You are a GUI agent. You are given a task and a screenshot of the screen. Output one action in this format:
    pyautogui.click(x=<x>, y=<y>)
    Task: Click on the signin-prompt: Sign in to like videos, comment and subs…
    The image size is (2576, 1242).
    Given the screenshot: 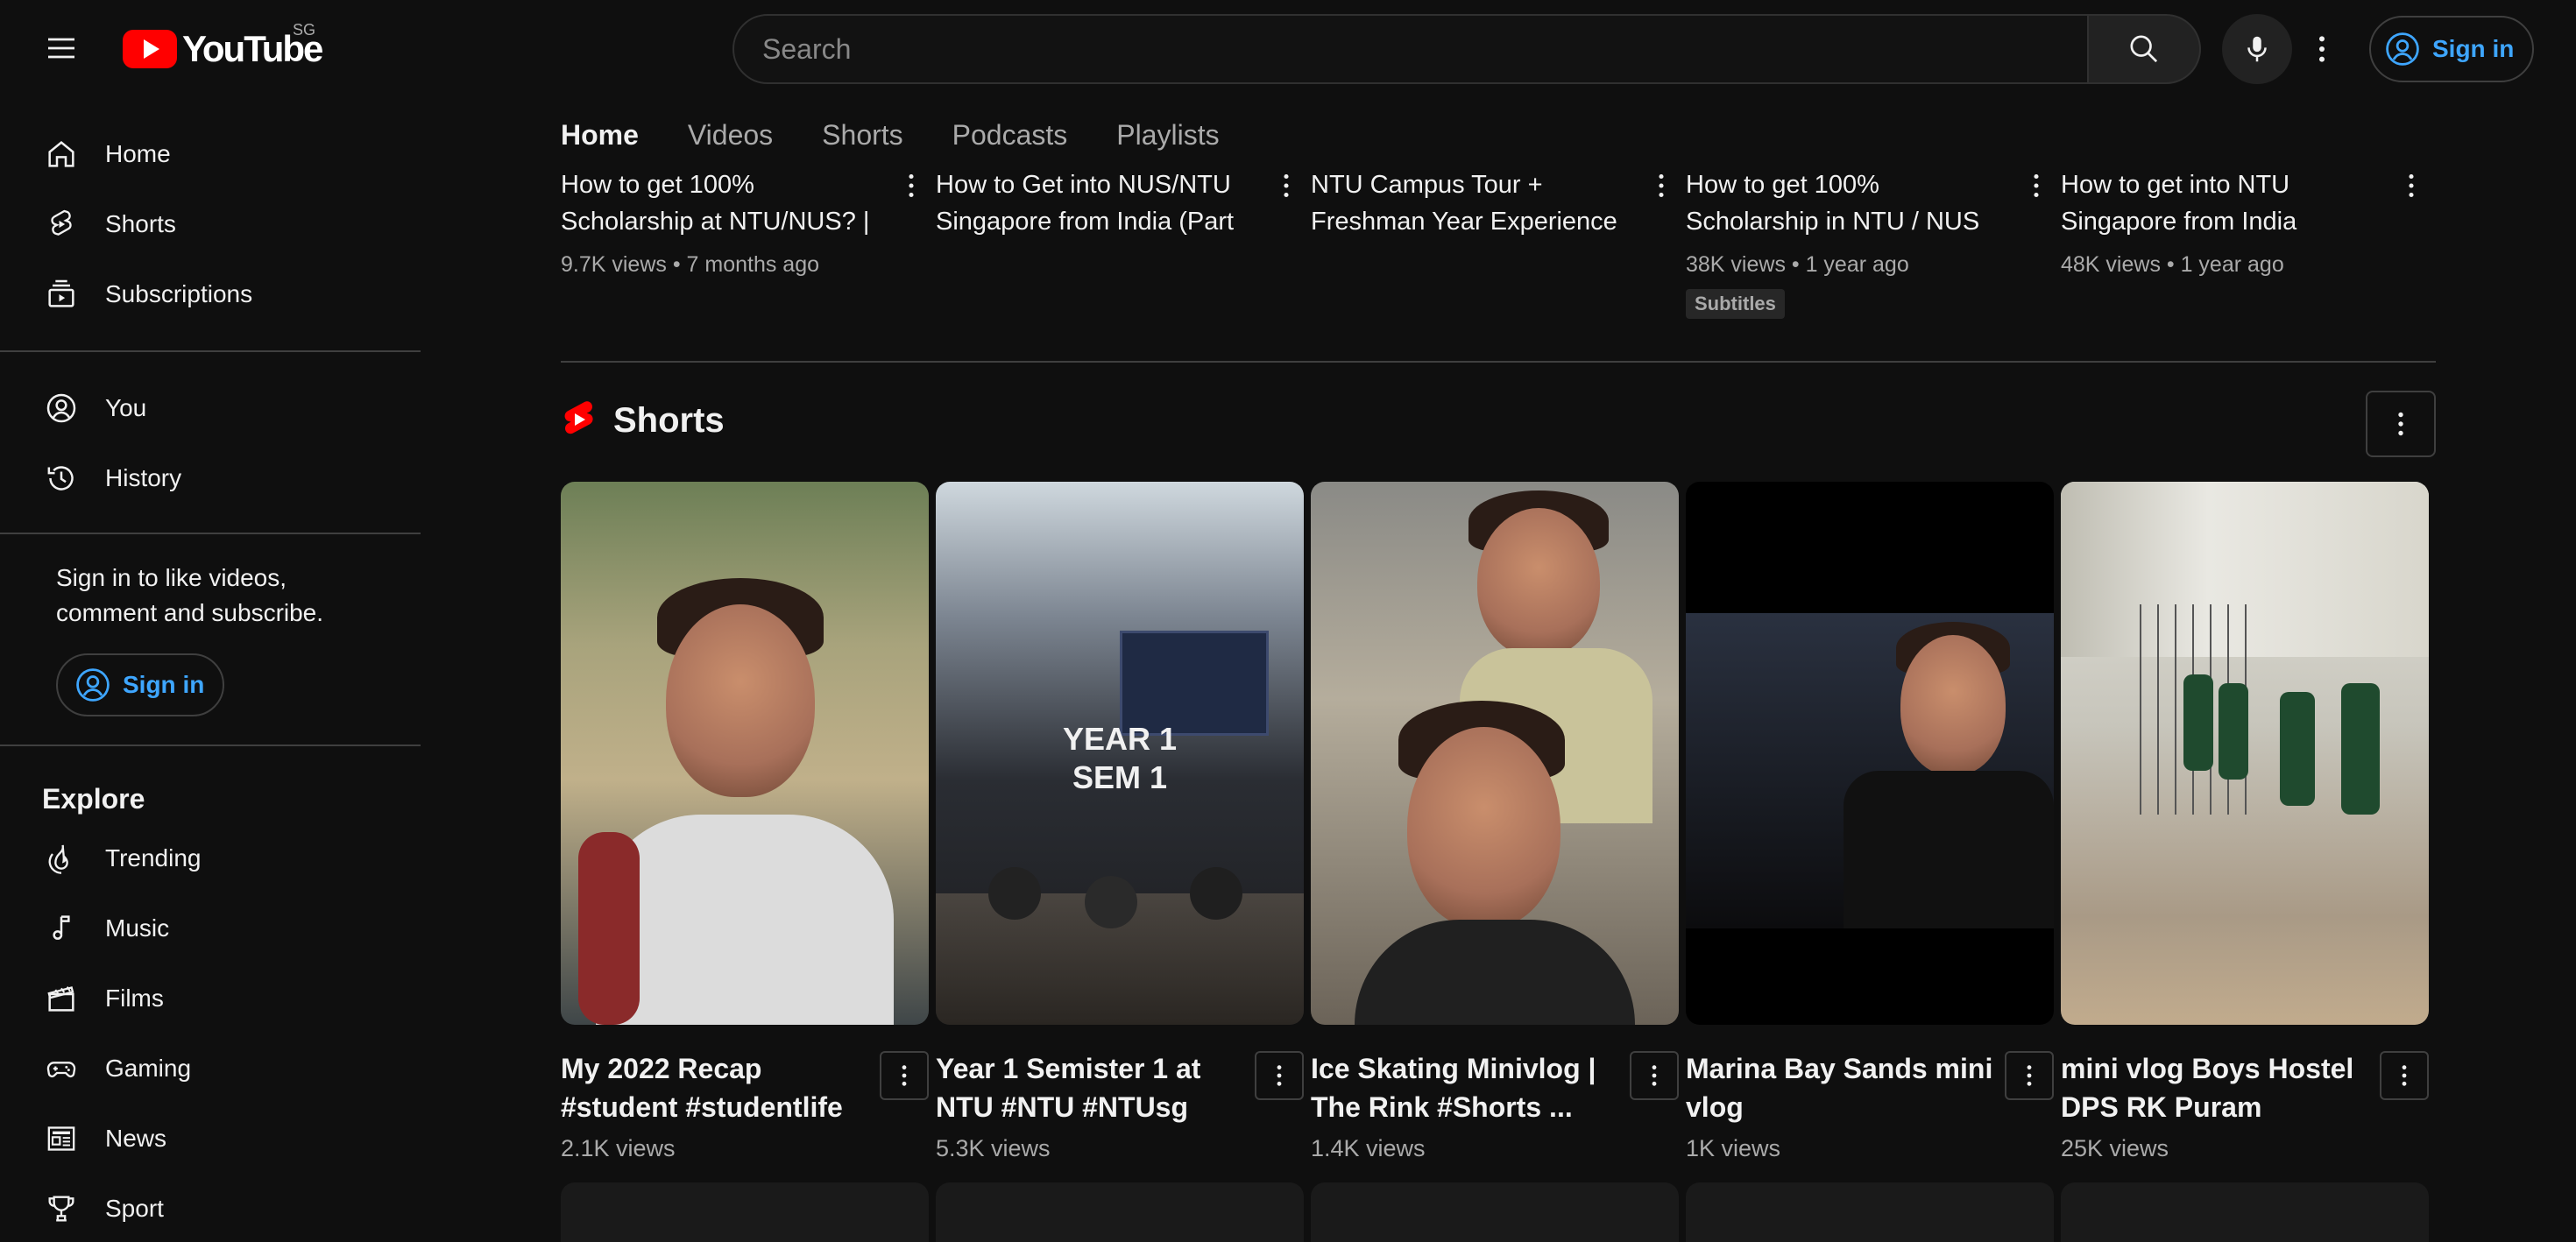 What is the action you would take?
    pyautogui.click(x=190, y=595)
    